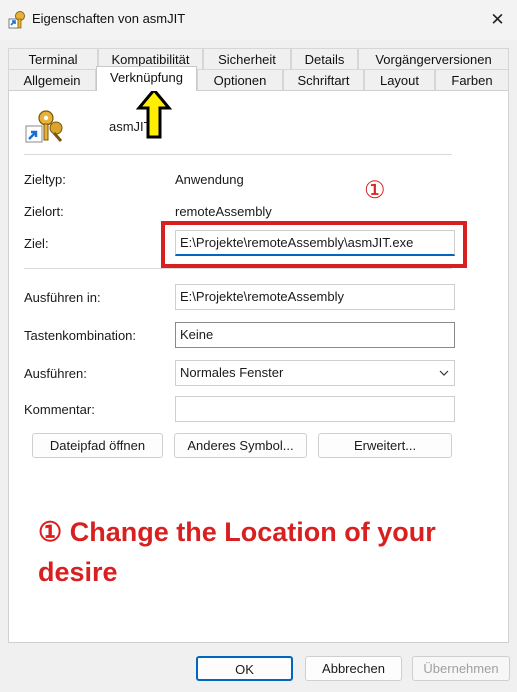 The height and width of the screenshot is (692, 517). I want to click on chevron-down-icon, so click(444, 373).